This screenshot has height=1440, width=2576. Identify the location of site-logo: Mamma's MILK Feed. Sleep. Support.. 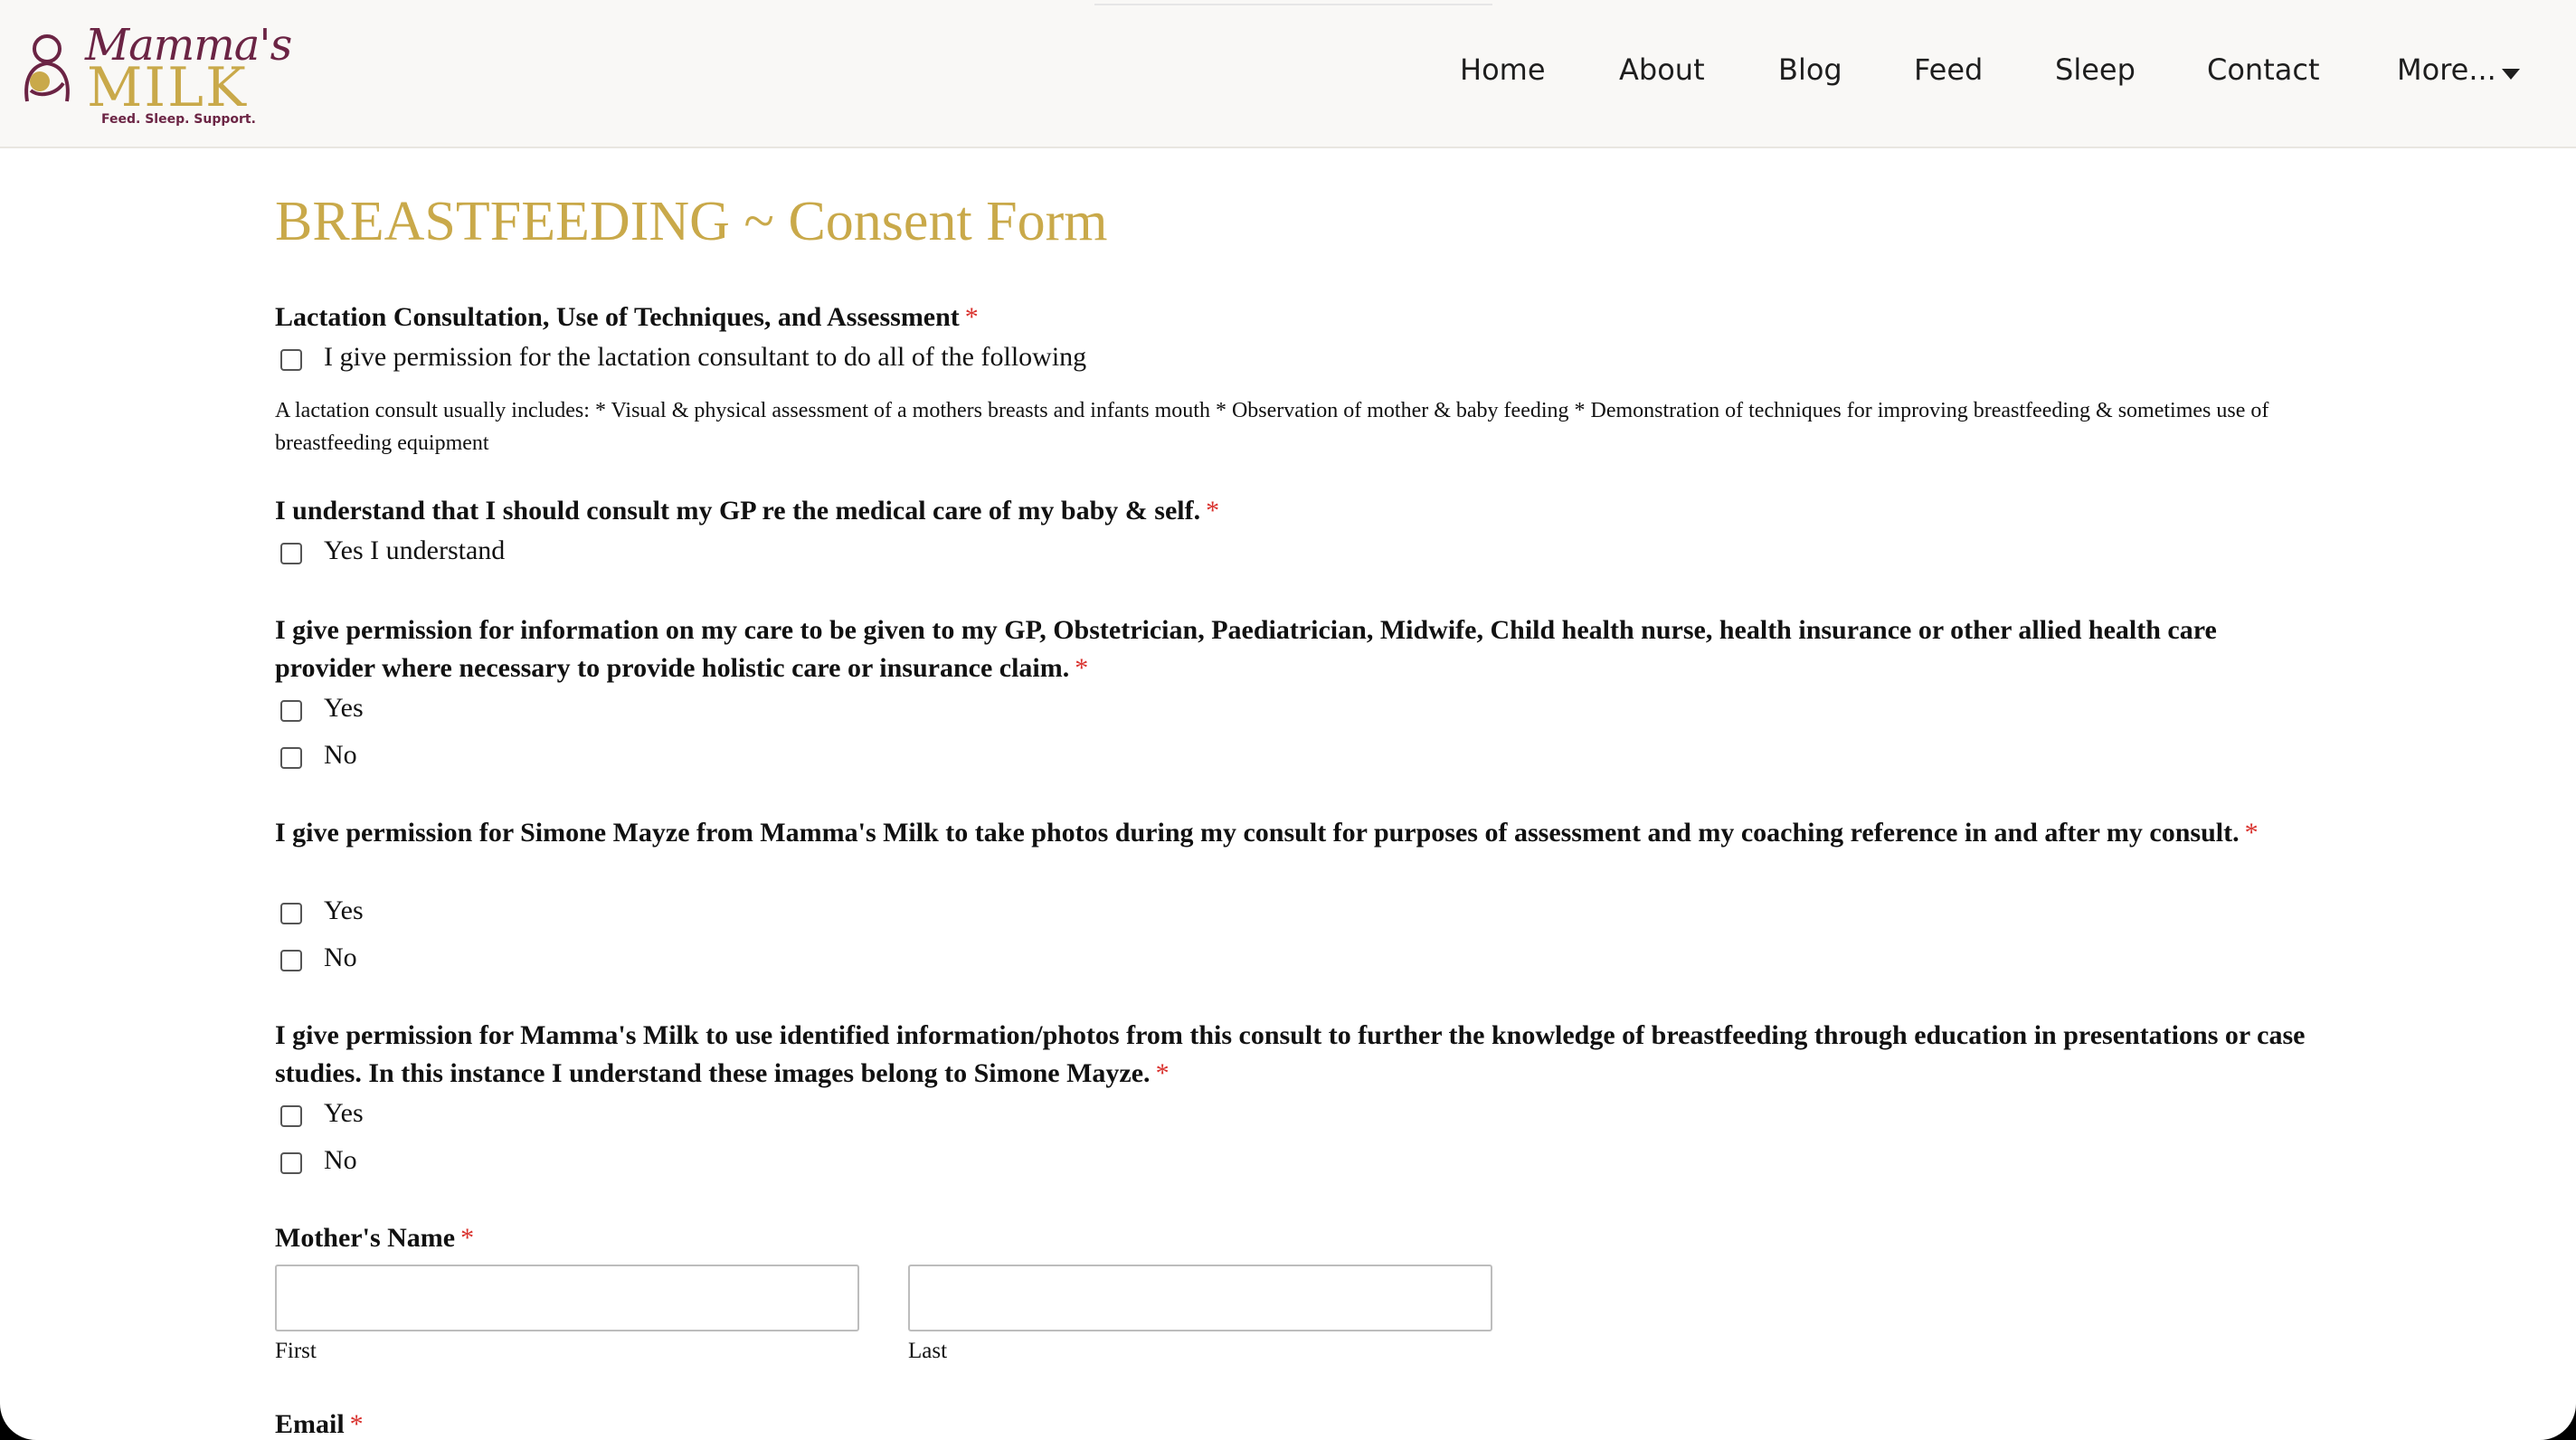
(153, 76).